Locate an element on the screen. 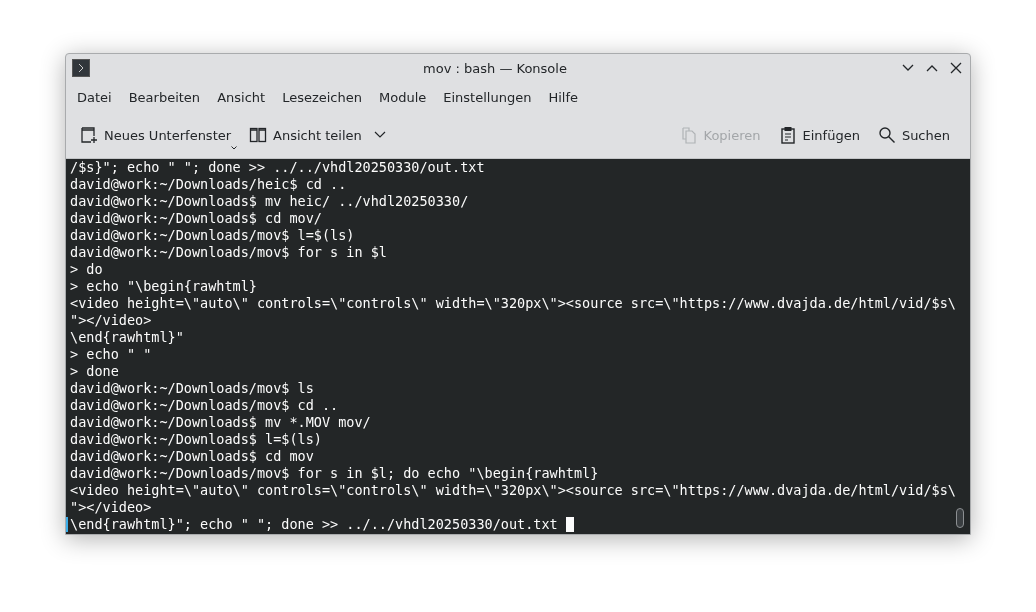 This screenshot has width=1036, height=612. menu-item: Hilfe is located at coordinates (563, 97).